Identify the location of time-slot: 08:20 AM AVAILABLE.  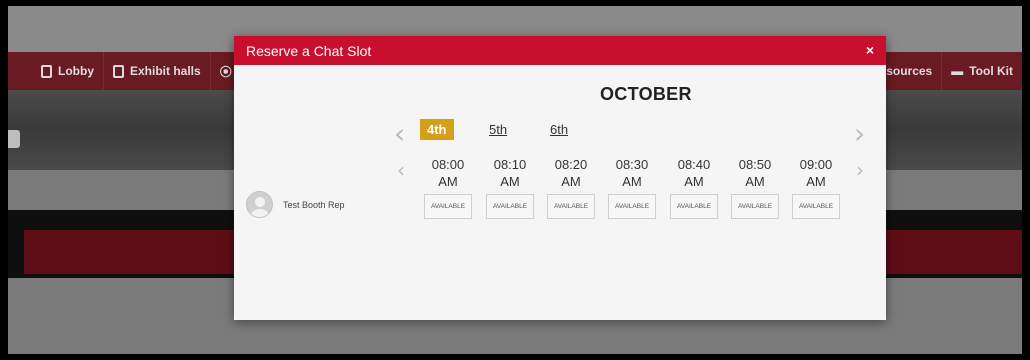
(571, 187).